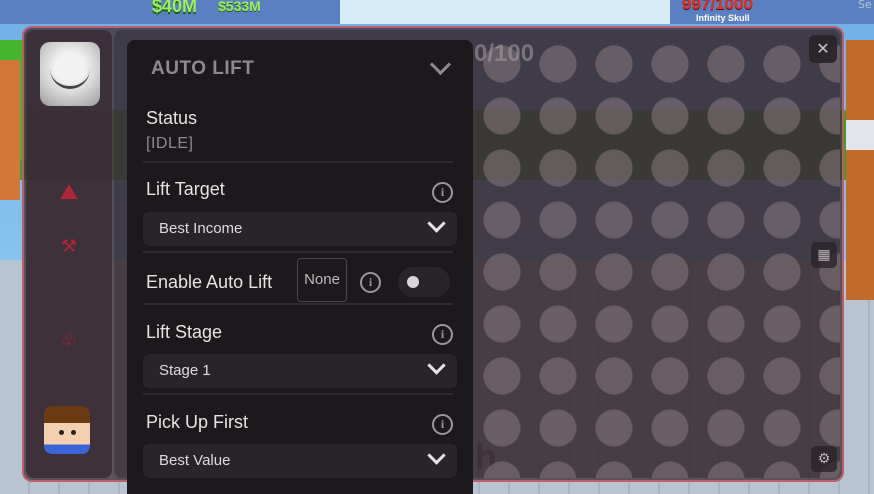 Image resolution: width=874 pixels, height=494 pixels. I want to click on pick-up-first-dropdown: Best Value, so click(300, 461).